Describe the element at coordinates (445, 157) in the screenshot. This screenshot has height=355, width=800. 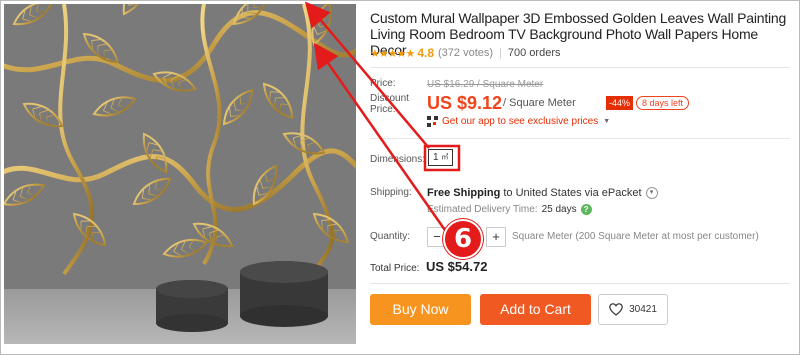
I see `dimension-unit: ㎡` at that location.